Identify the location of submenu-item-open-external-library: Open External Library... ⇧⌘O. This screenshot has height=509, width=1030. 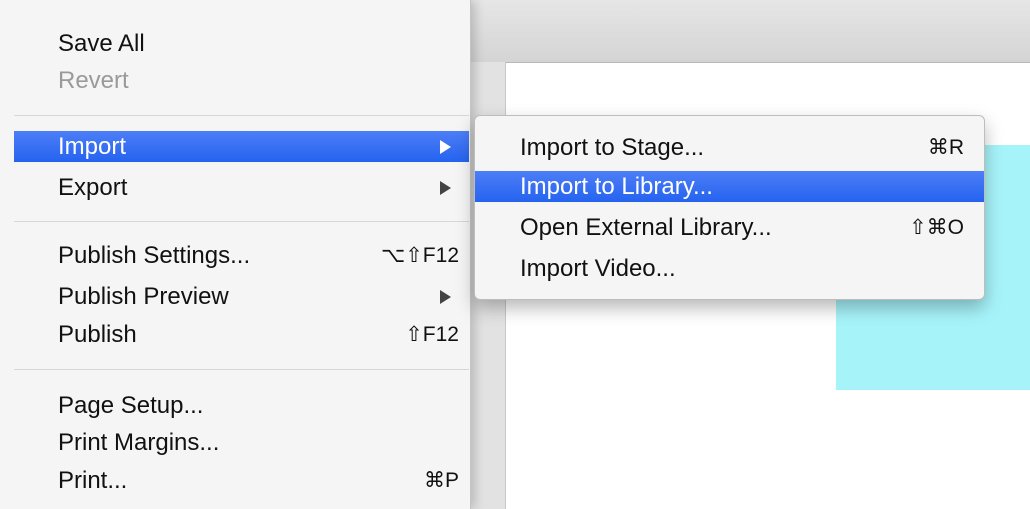
(729, 227).